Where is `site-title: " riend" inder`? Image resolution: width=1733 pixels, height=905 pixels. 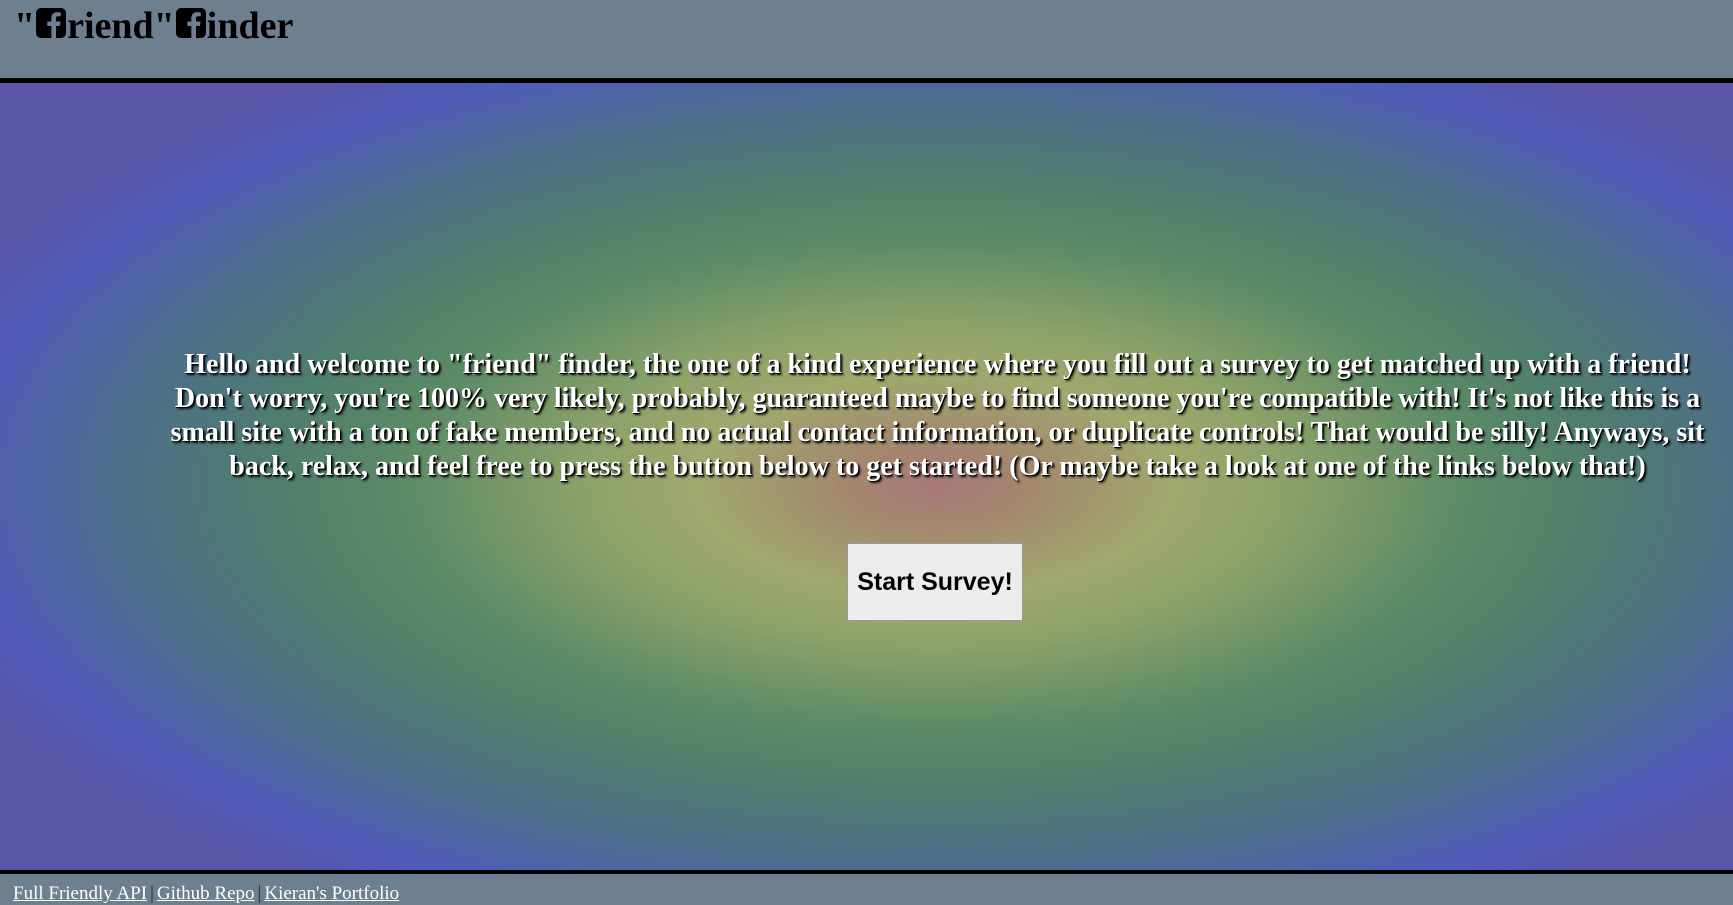
site-title: " riend" inder is located at coordinates (153, 26).